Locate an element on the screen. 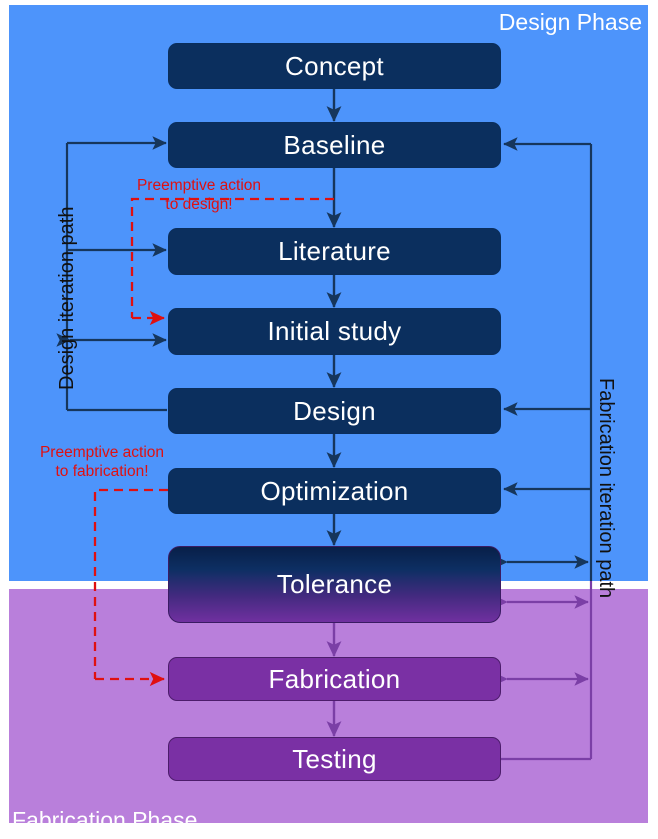 The width and height of the screenshot is (658, 839). node-optimization: Optimization is located at coordinates (334, 491).